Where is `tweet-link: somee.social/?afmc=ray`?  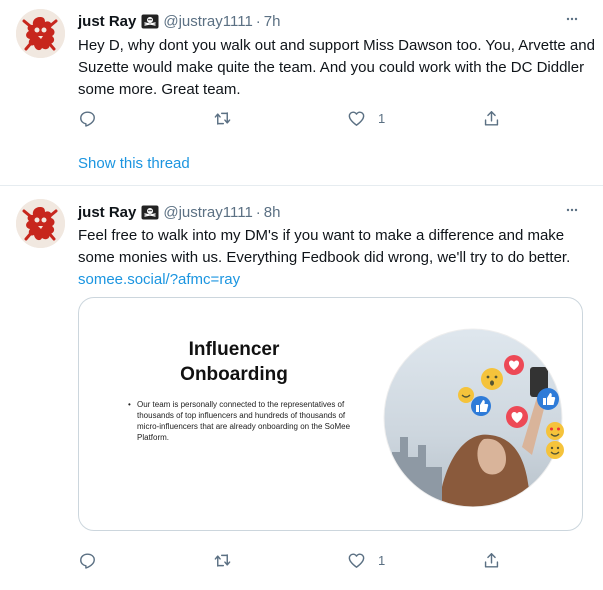 tweet-link: somee.social/?afmc=ray is located at coordinates (159, 279).